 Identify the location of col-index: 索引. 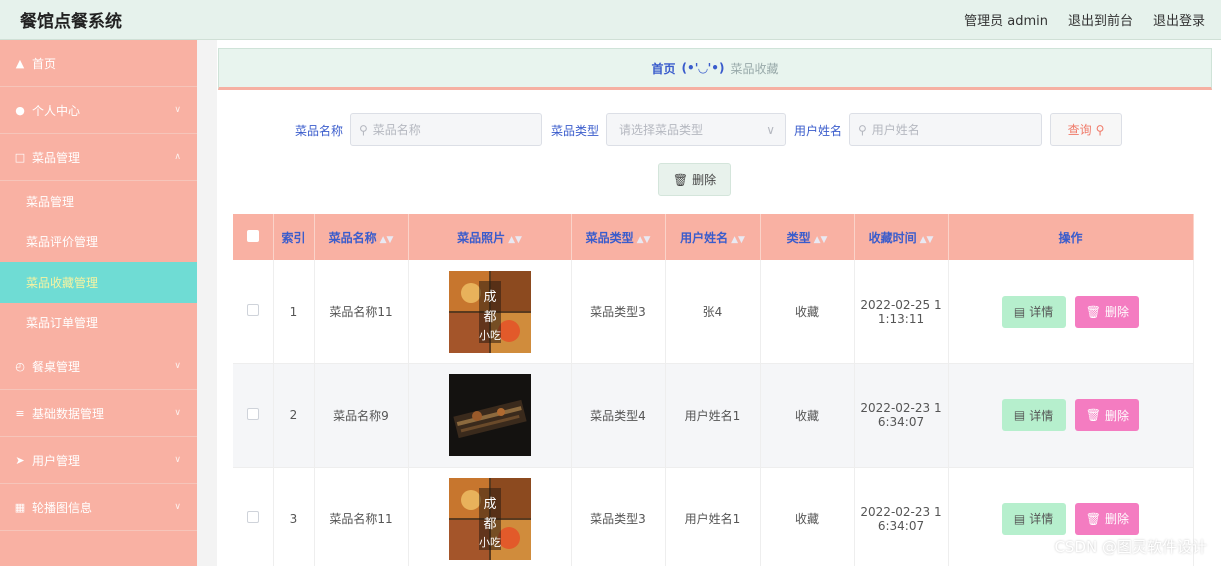
(294, 237).